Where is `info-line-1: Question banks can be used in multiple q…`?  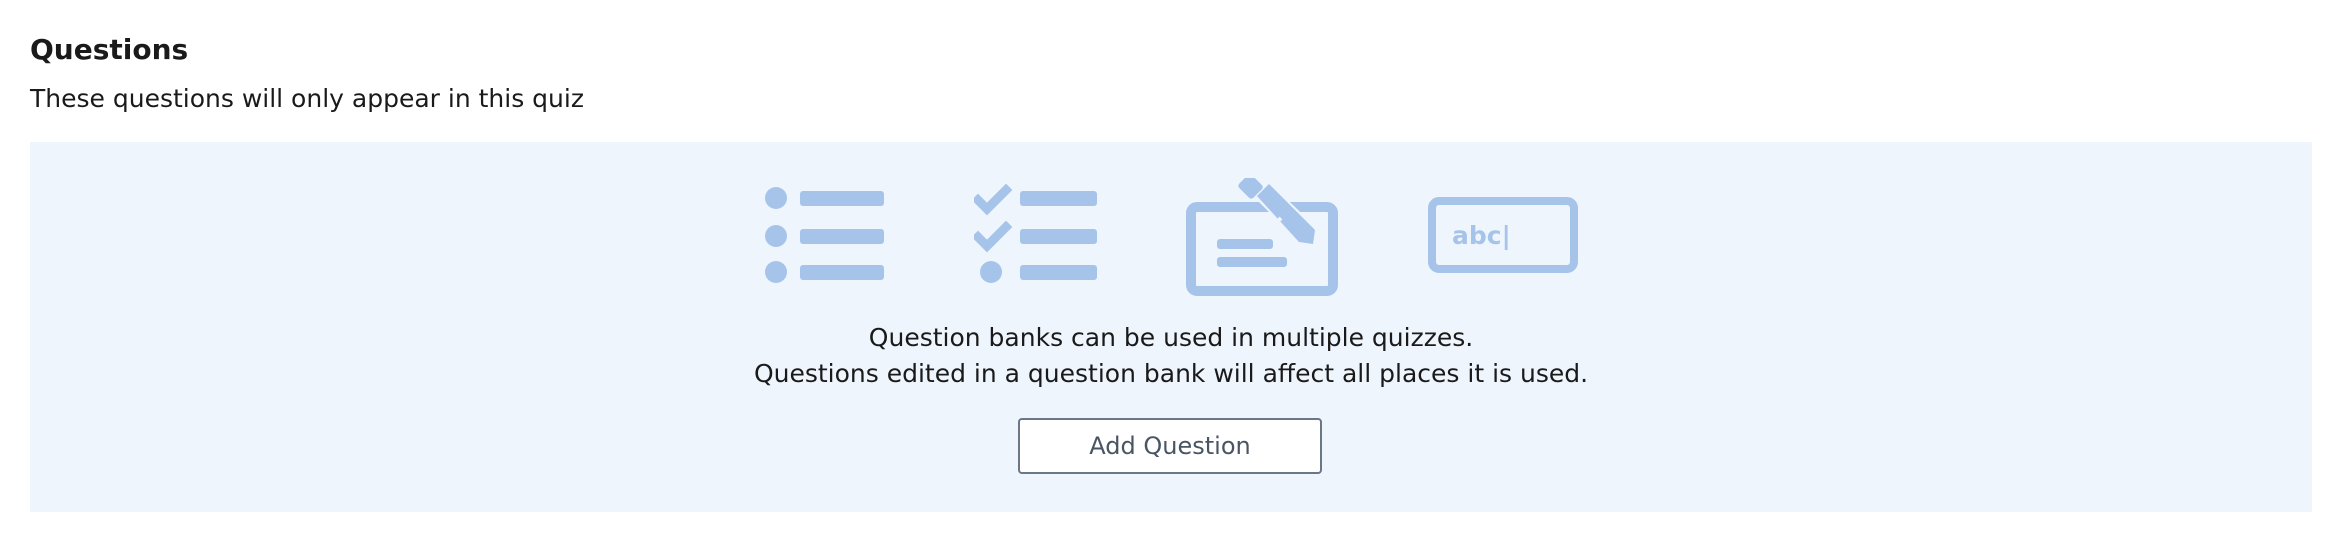
info-line-1: Question banks can be used in multiple q… is located at coordinates (1171, 337).